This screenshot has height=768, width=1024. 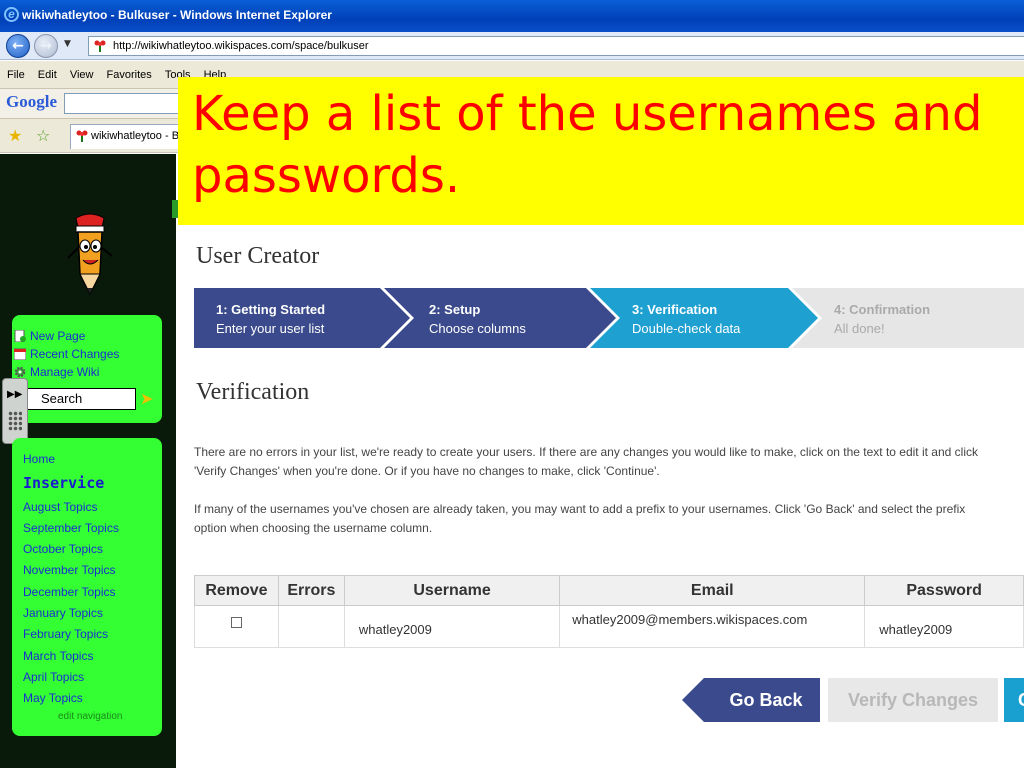 What do you see at coordinates (944, 626) in the screenshot?
I see `password-cell: whatley2009` at bounding box center [944, 626].